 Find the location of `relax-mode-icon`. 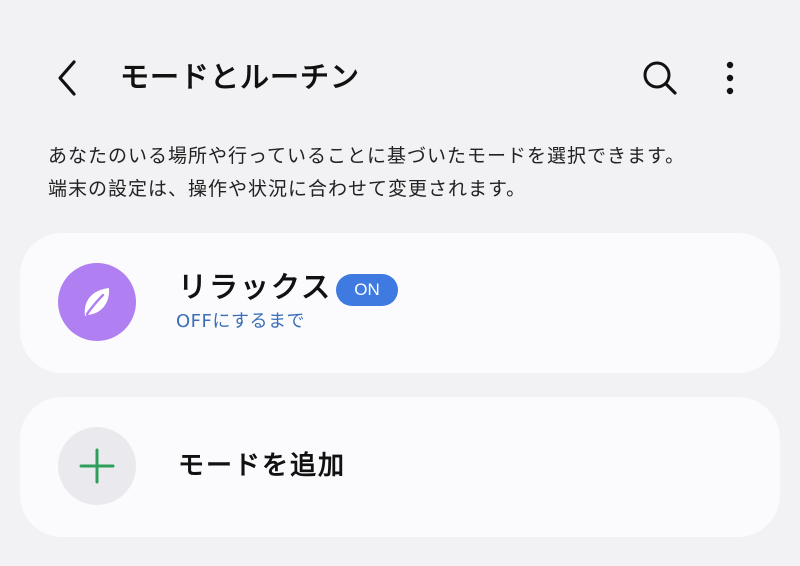

relax-mode-icon is located at coordinates (97, 302).